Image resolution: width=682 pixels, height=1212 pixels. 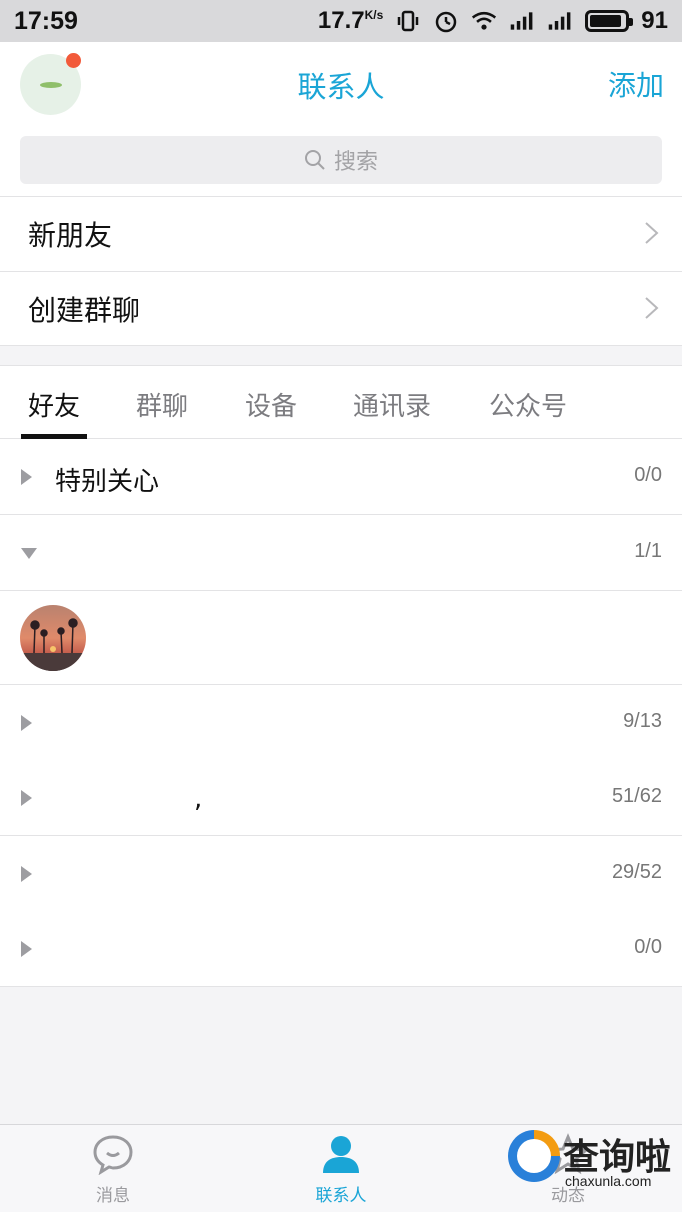 What do you see at coordinates (636, 84) in the screenshot?
I see `add-button: 添加` at bounding box center [636, 84].